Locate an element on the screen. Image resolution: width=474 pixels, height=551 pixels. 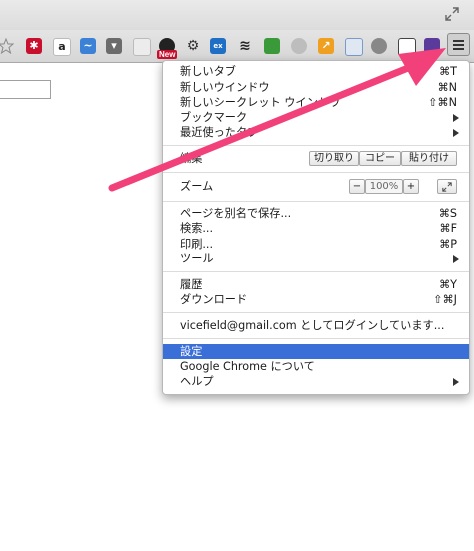
menu-item-downloads: ダウンロード ⇧⌘J is located at coordinates (316, 299).